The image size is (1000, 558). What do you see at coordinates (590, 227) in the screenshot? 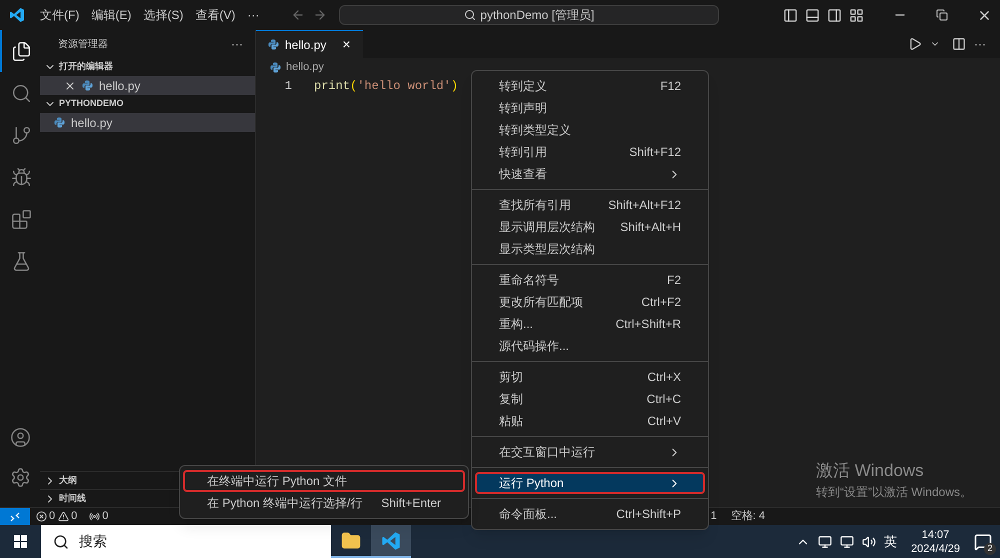
I see `menu-item: 显示调用层次结构 Shift+Alt+H` at bounding box center [590, 227].